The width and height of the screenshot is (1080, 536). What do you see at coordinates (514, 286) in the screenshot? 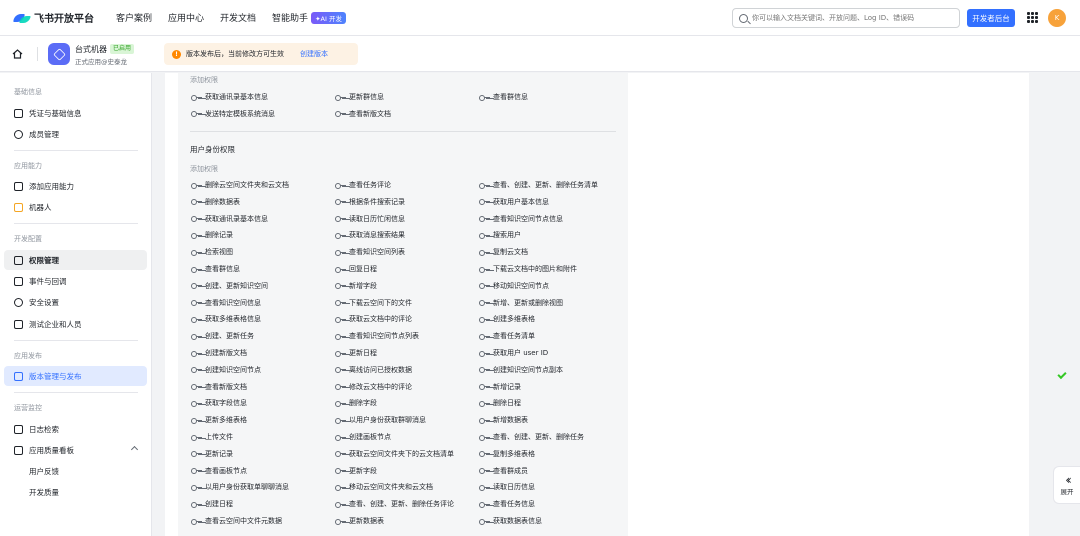
I see `permission-item: 移动知识空间节点` at bounding box center [514, 286].